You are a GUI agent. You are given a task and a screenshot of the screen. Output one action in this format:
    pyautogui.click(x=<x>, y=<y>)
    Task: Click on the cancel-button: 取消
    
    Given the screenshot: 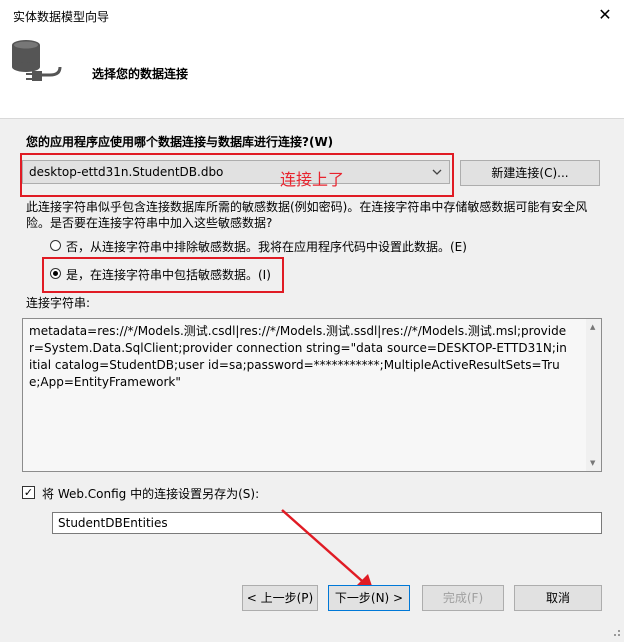 What is the action you would take?
    pyautogui.click(x=558, y=598)
    